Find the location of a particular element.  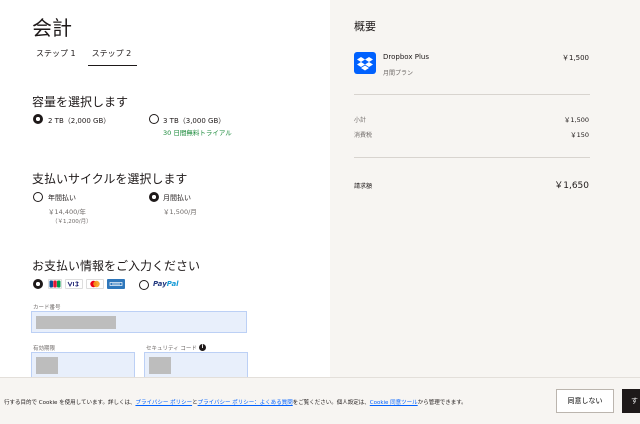

summary-title: 概要 is located at coordinates (365, 26).